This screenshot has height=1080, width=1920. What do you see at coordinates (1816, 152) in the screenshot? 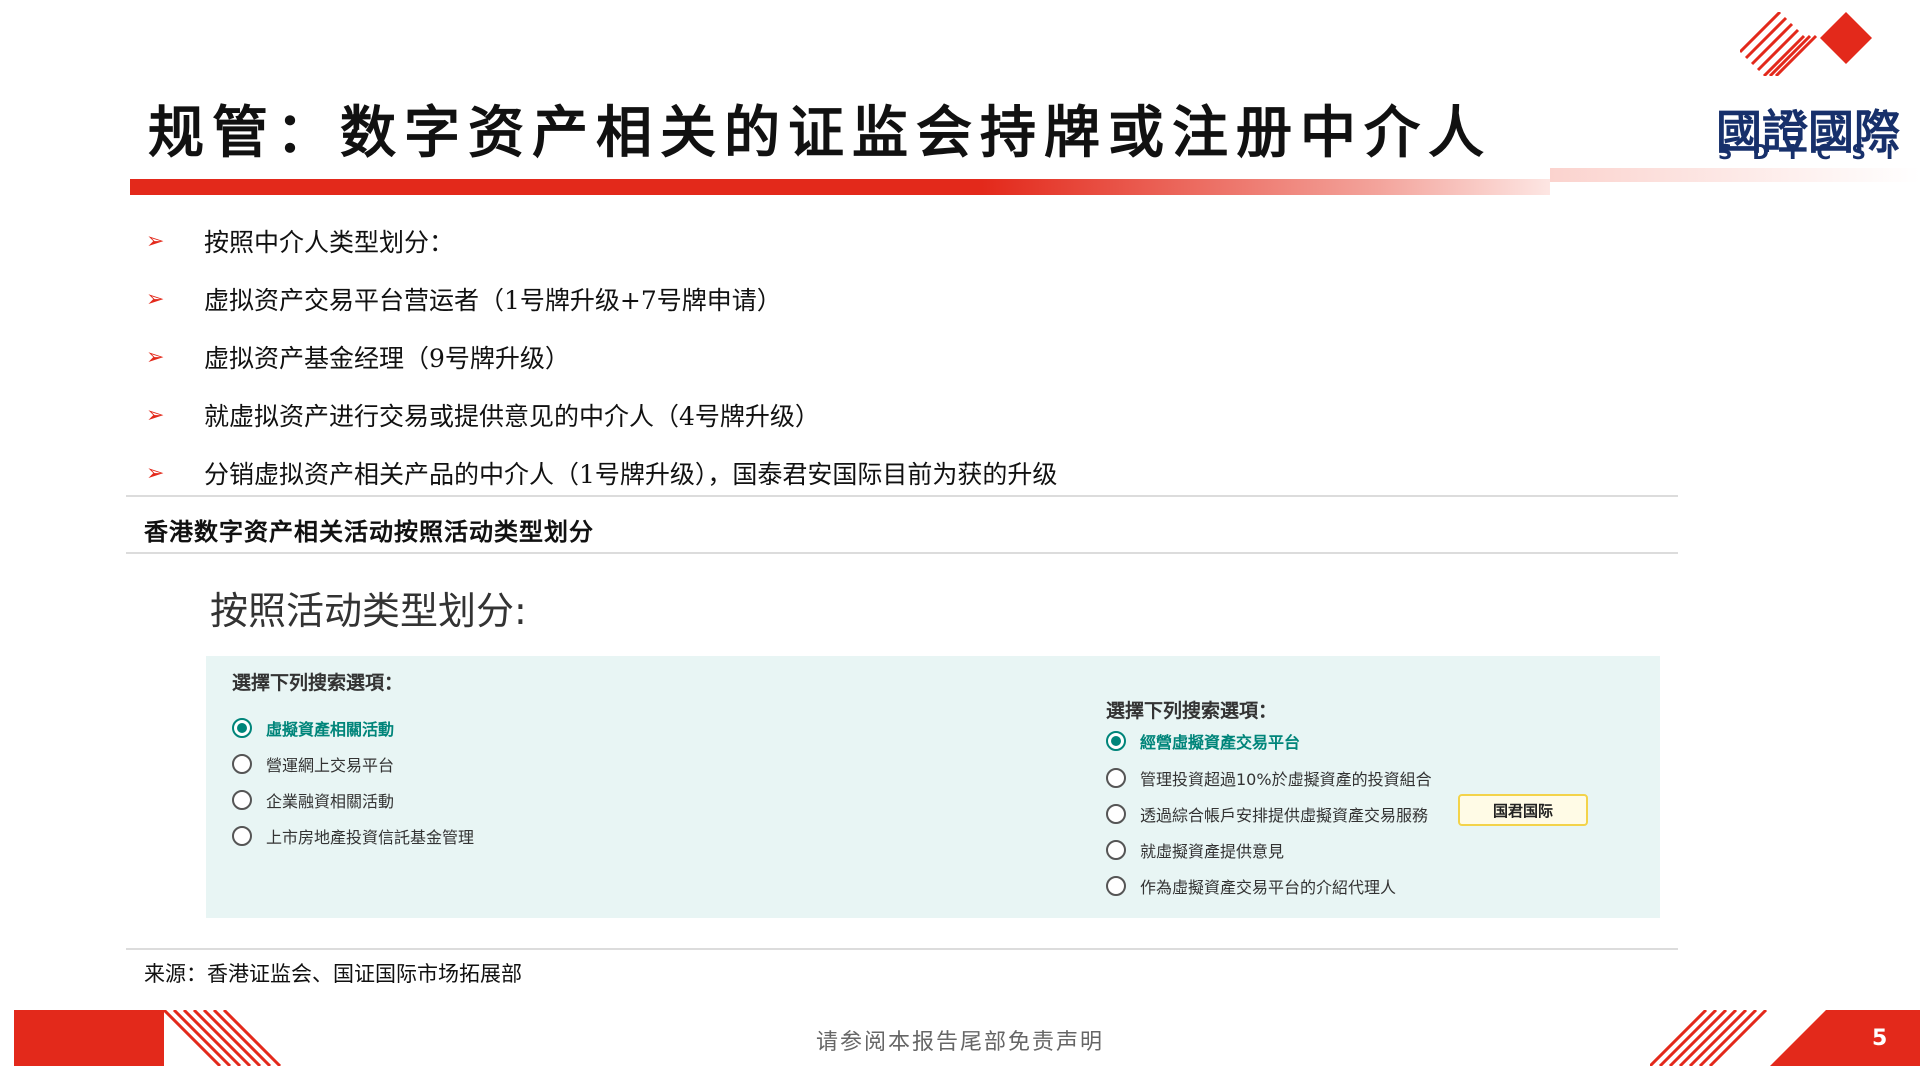
I see `company-logo-english: SDICSI` at bounding box center [1816, 152].